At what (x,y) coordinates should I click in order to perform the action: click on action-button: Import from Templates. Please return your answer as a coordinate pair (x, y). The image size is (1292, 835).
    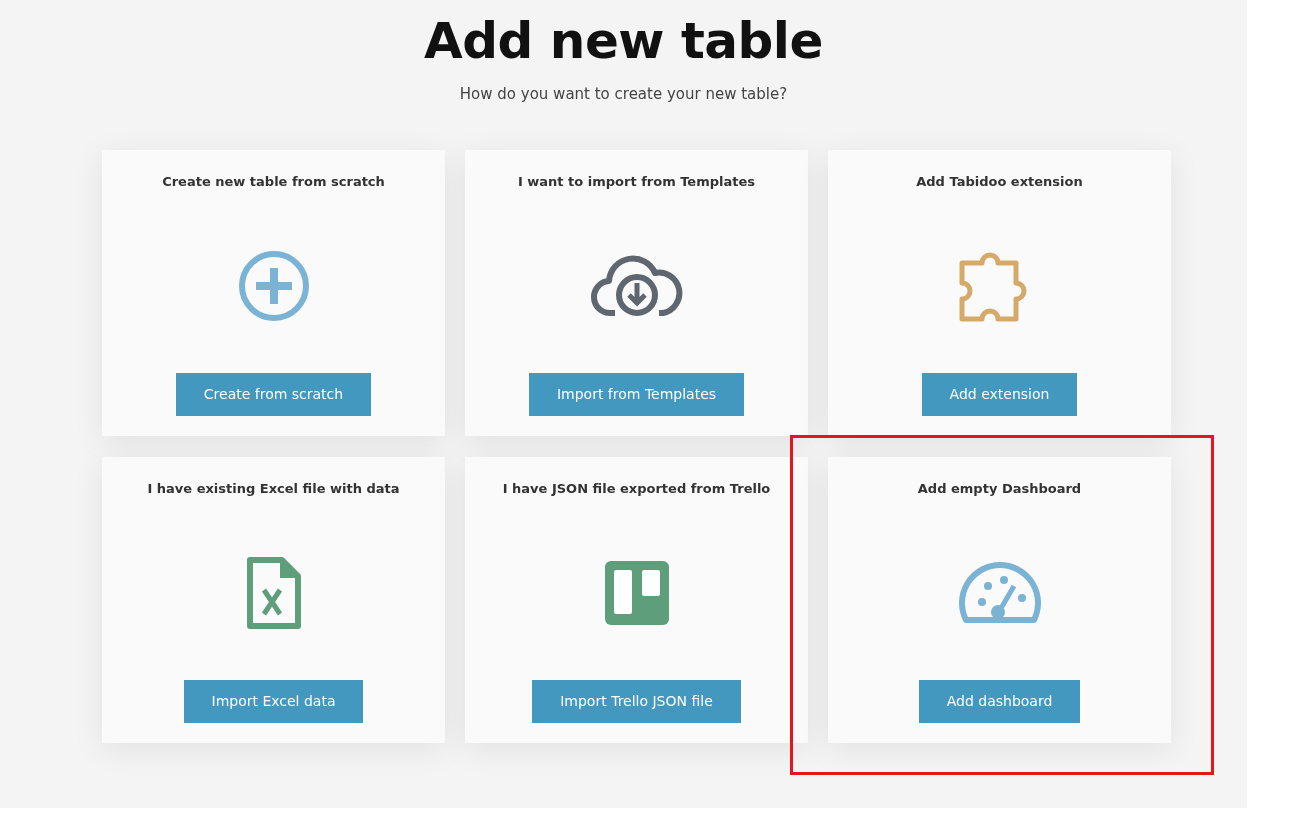
    Looking at the image, I should click on (636, 394).